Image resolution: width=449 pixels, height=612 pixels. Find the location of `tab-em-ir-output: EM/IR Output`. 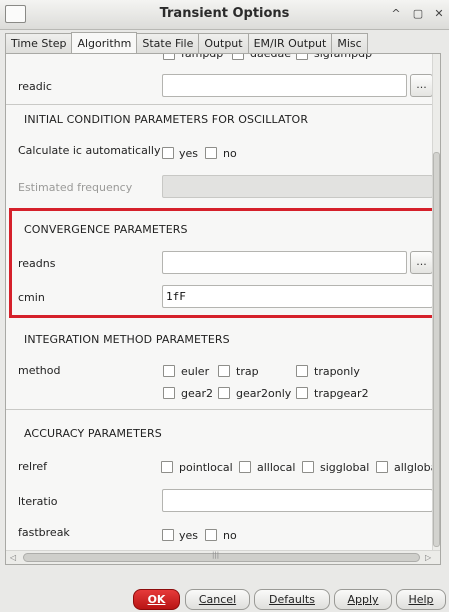

tab-em-ir-output: EM/IR Output is located at coordinates (290, 43).